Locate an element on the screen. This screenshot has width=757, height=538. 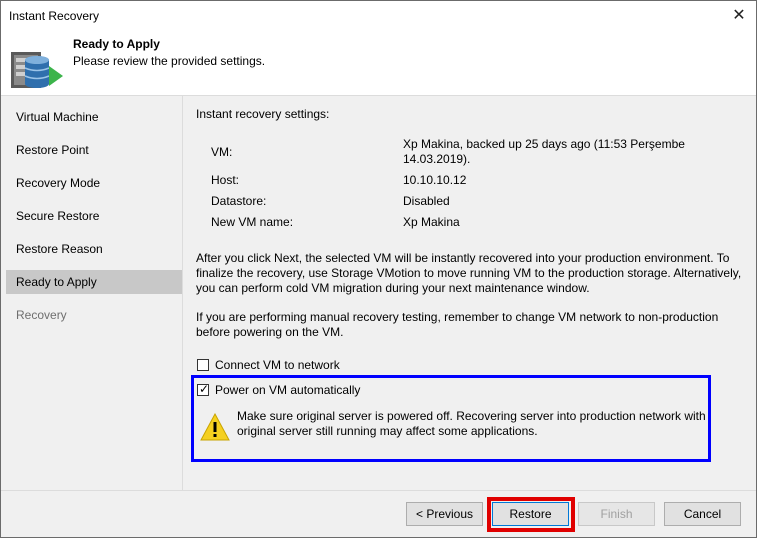
setting-key-new-vm-name: New VM name: is located at coordinates (252, 222).